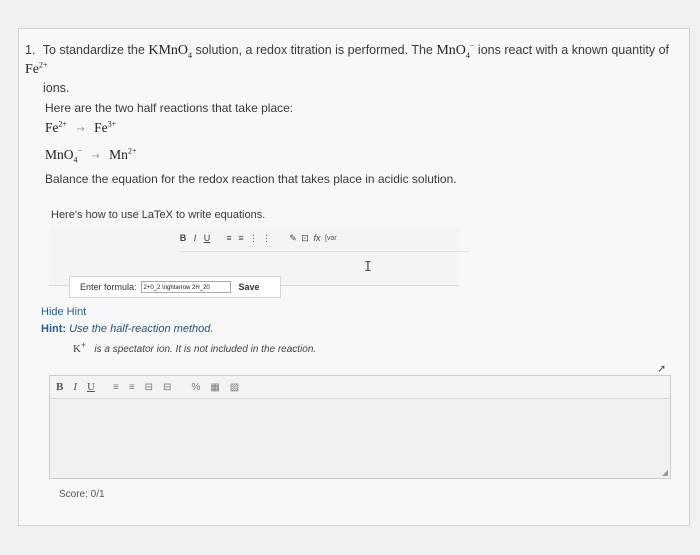  Describe the element at coordinates (249, 287) in the screenshot. I see `save-button: Save` at that location.